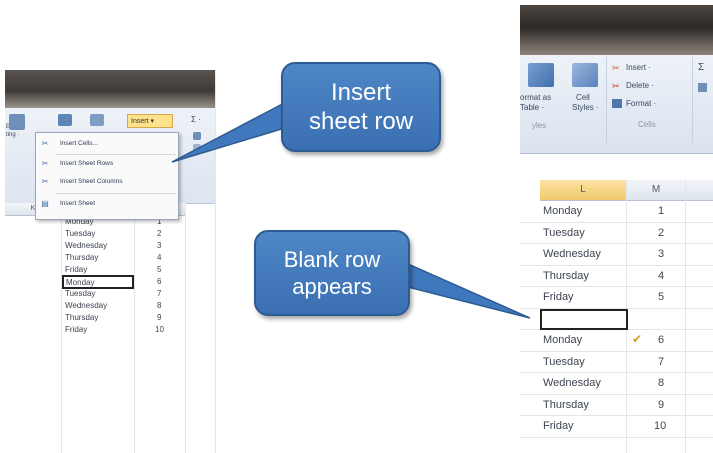  What do you see at coordinates (332, 286) in the screenshot?
I see `callout-line-2: appears` at bounding box center [332, 286].